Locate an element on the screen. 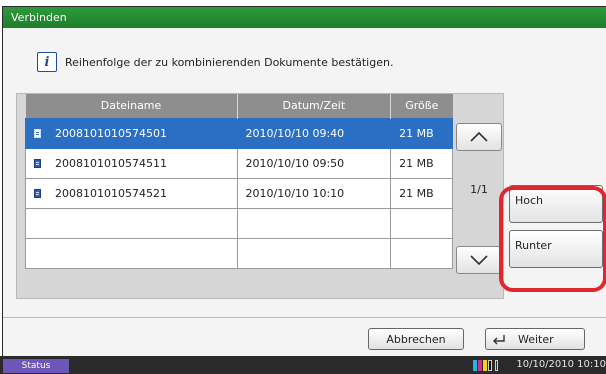 The height and width of the screenshot is (374, 606). status-button: Status is located at coordinates (36, 366).